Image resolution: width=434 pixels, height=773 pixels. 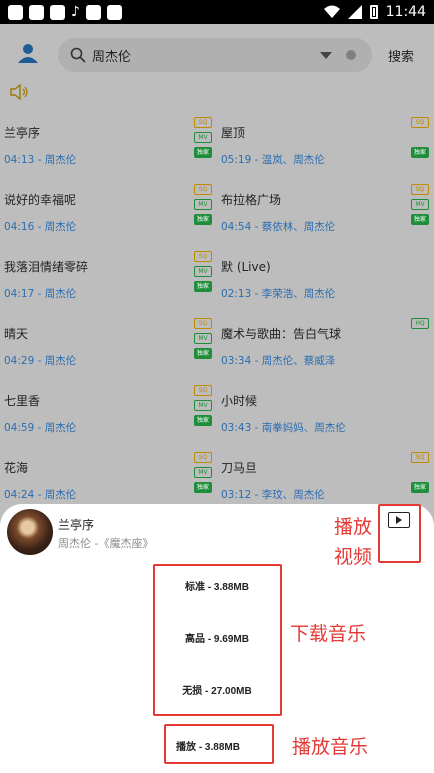 I want to click on annotation-download-music: 下载音乐, so click(x=328, y=634).